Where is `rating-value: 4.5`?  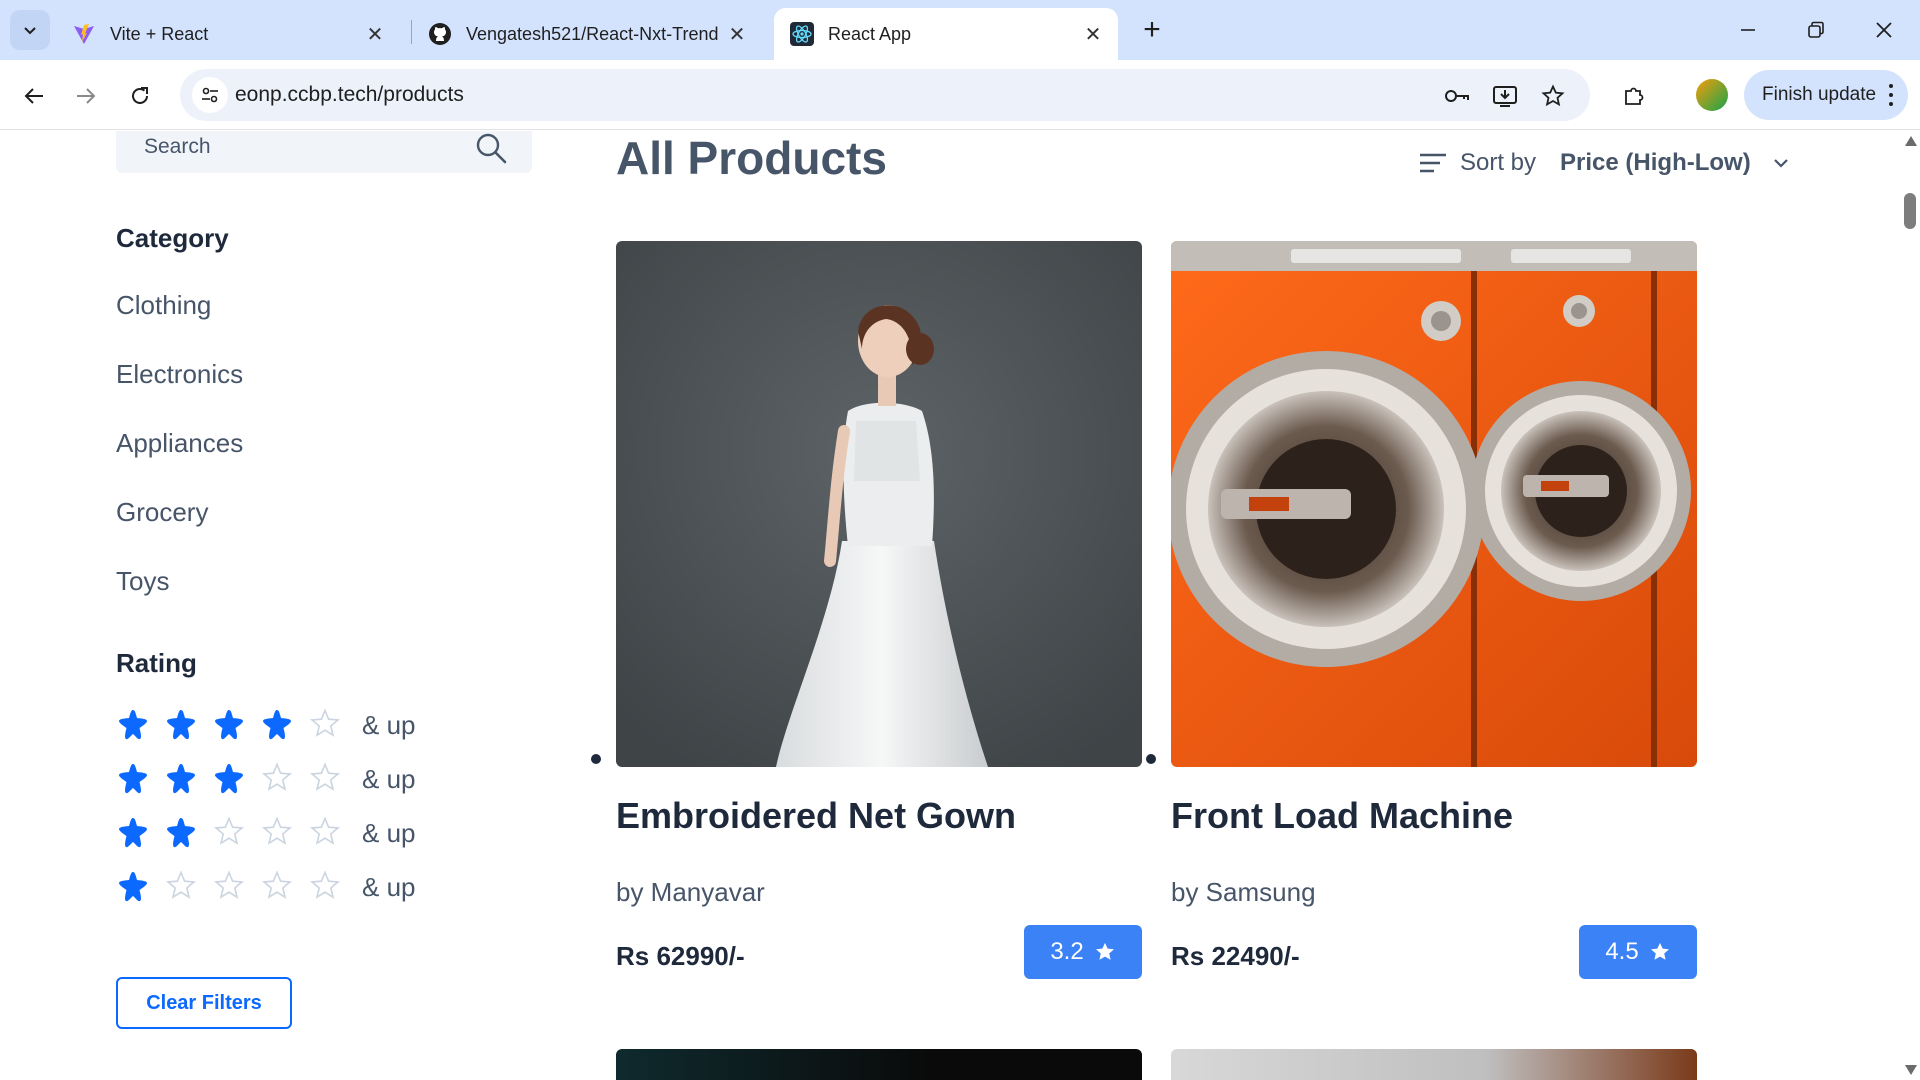
rating-value: 4.5 is located at coordinates (1622, 951).